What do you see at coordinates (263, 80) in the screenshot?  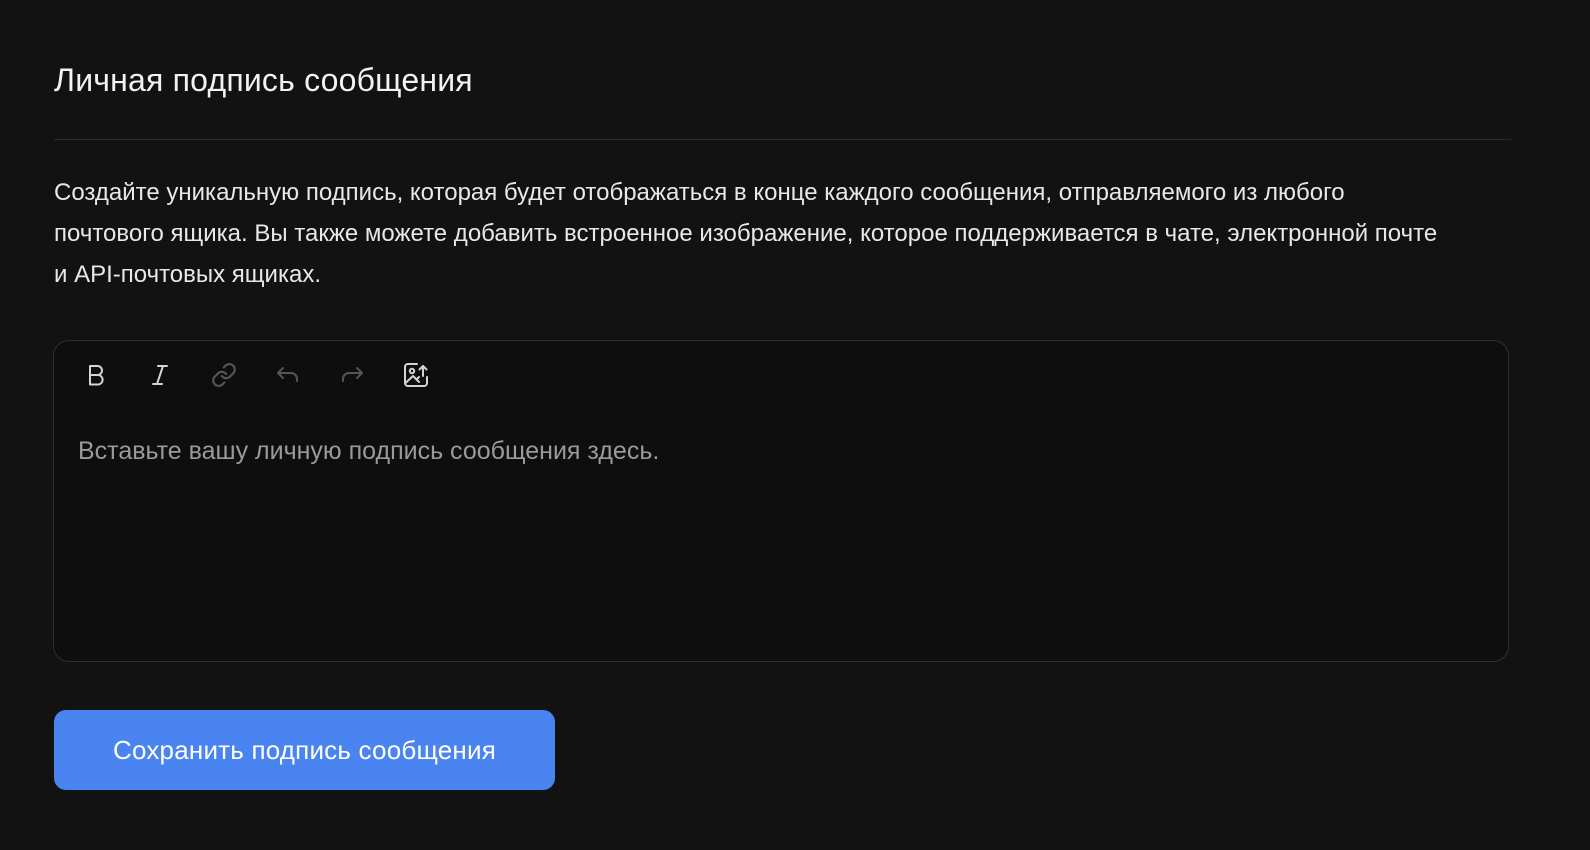 I see `page-title: Личная подпись сообщения` at bounding box center [263, 80].